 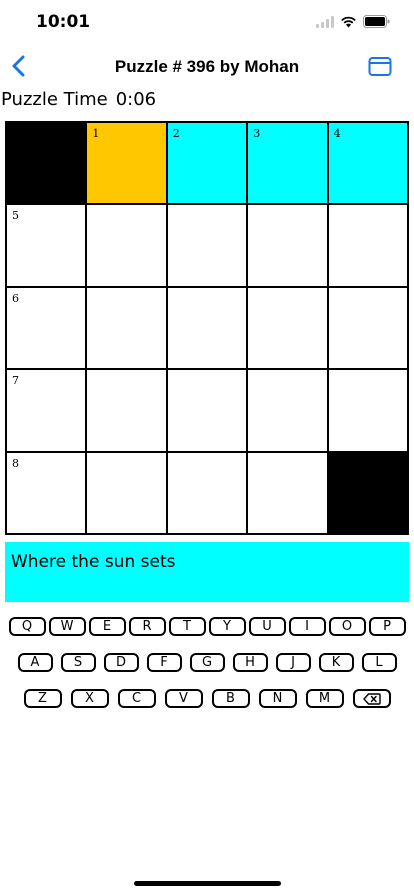 What do you see at coordinates (227, 626) in the screenshot?
I see `key-y: Y` at bounding box center [227, 626].